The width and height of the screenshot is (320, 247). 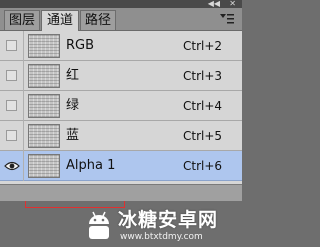 What do you see at coordinates (203, 166) in the screenshot?
I see `channel-shortcut: Ctrl+6` at bounding box center [203, 166].